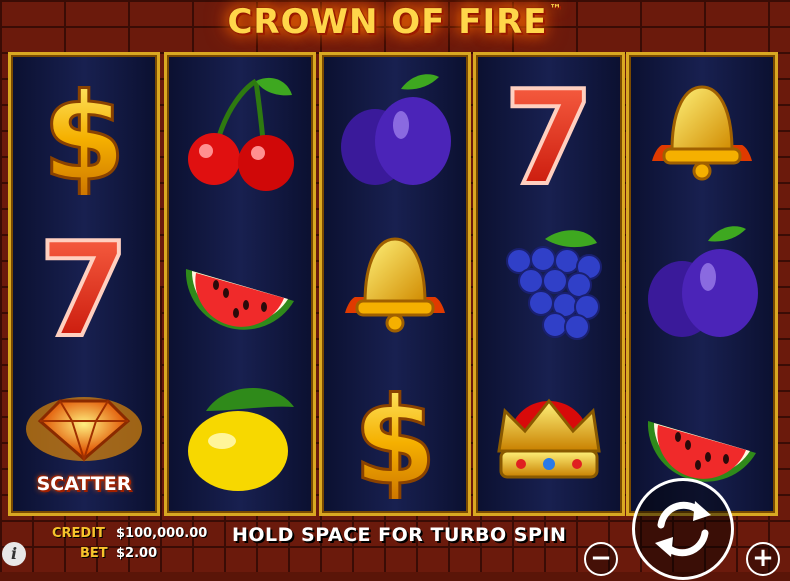  What do you see at coordinates (395, 22) in the screenshot?
I see `game-title: CROWN OF FIRE ™` at bounding box center [395, 22].